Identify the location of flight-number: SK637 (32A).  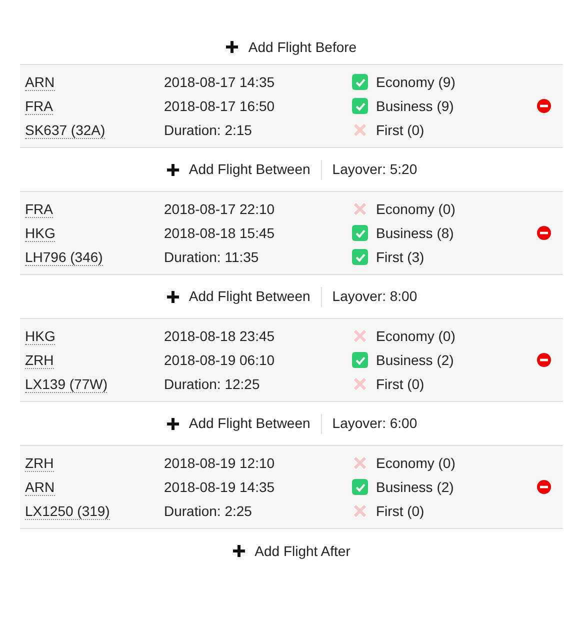
(65, 130).